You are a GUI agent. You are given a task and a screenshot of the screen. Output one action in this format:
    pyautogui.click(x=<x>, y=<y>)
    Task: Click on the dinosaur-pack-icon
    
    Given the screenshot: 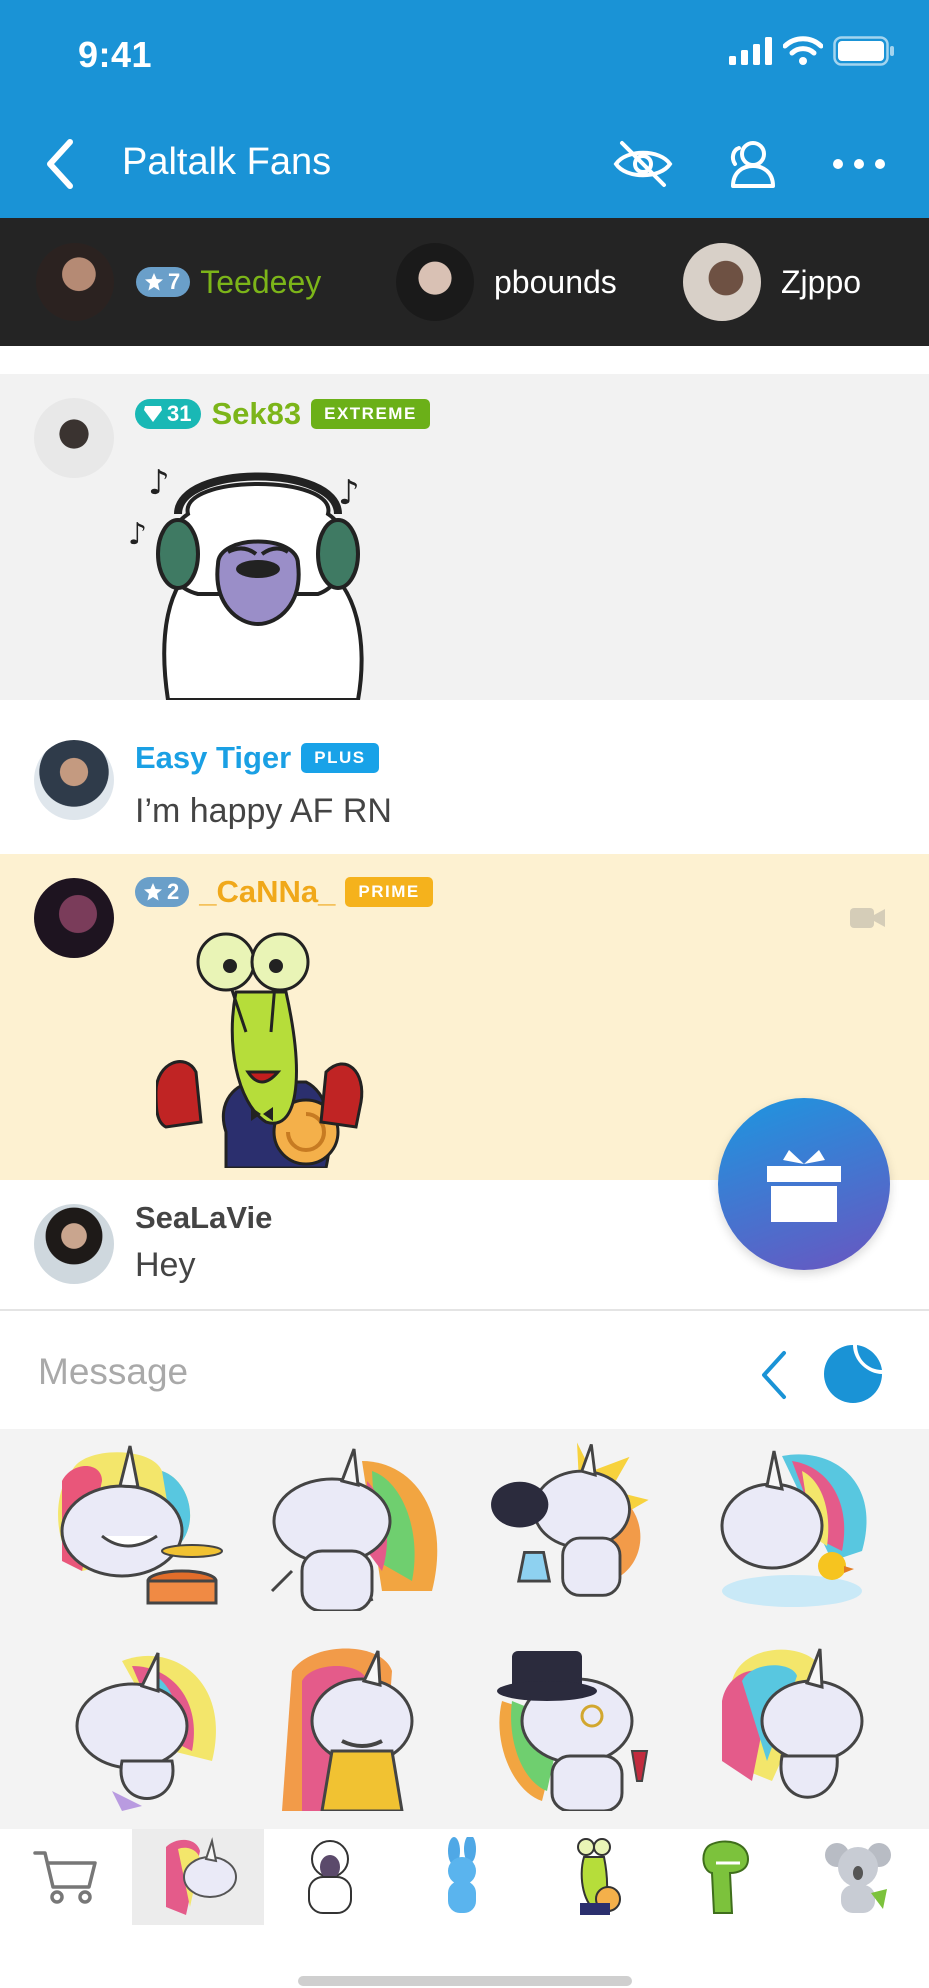 What is the action you would take?
    pyautogui.click(x=726, y=1877)
    